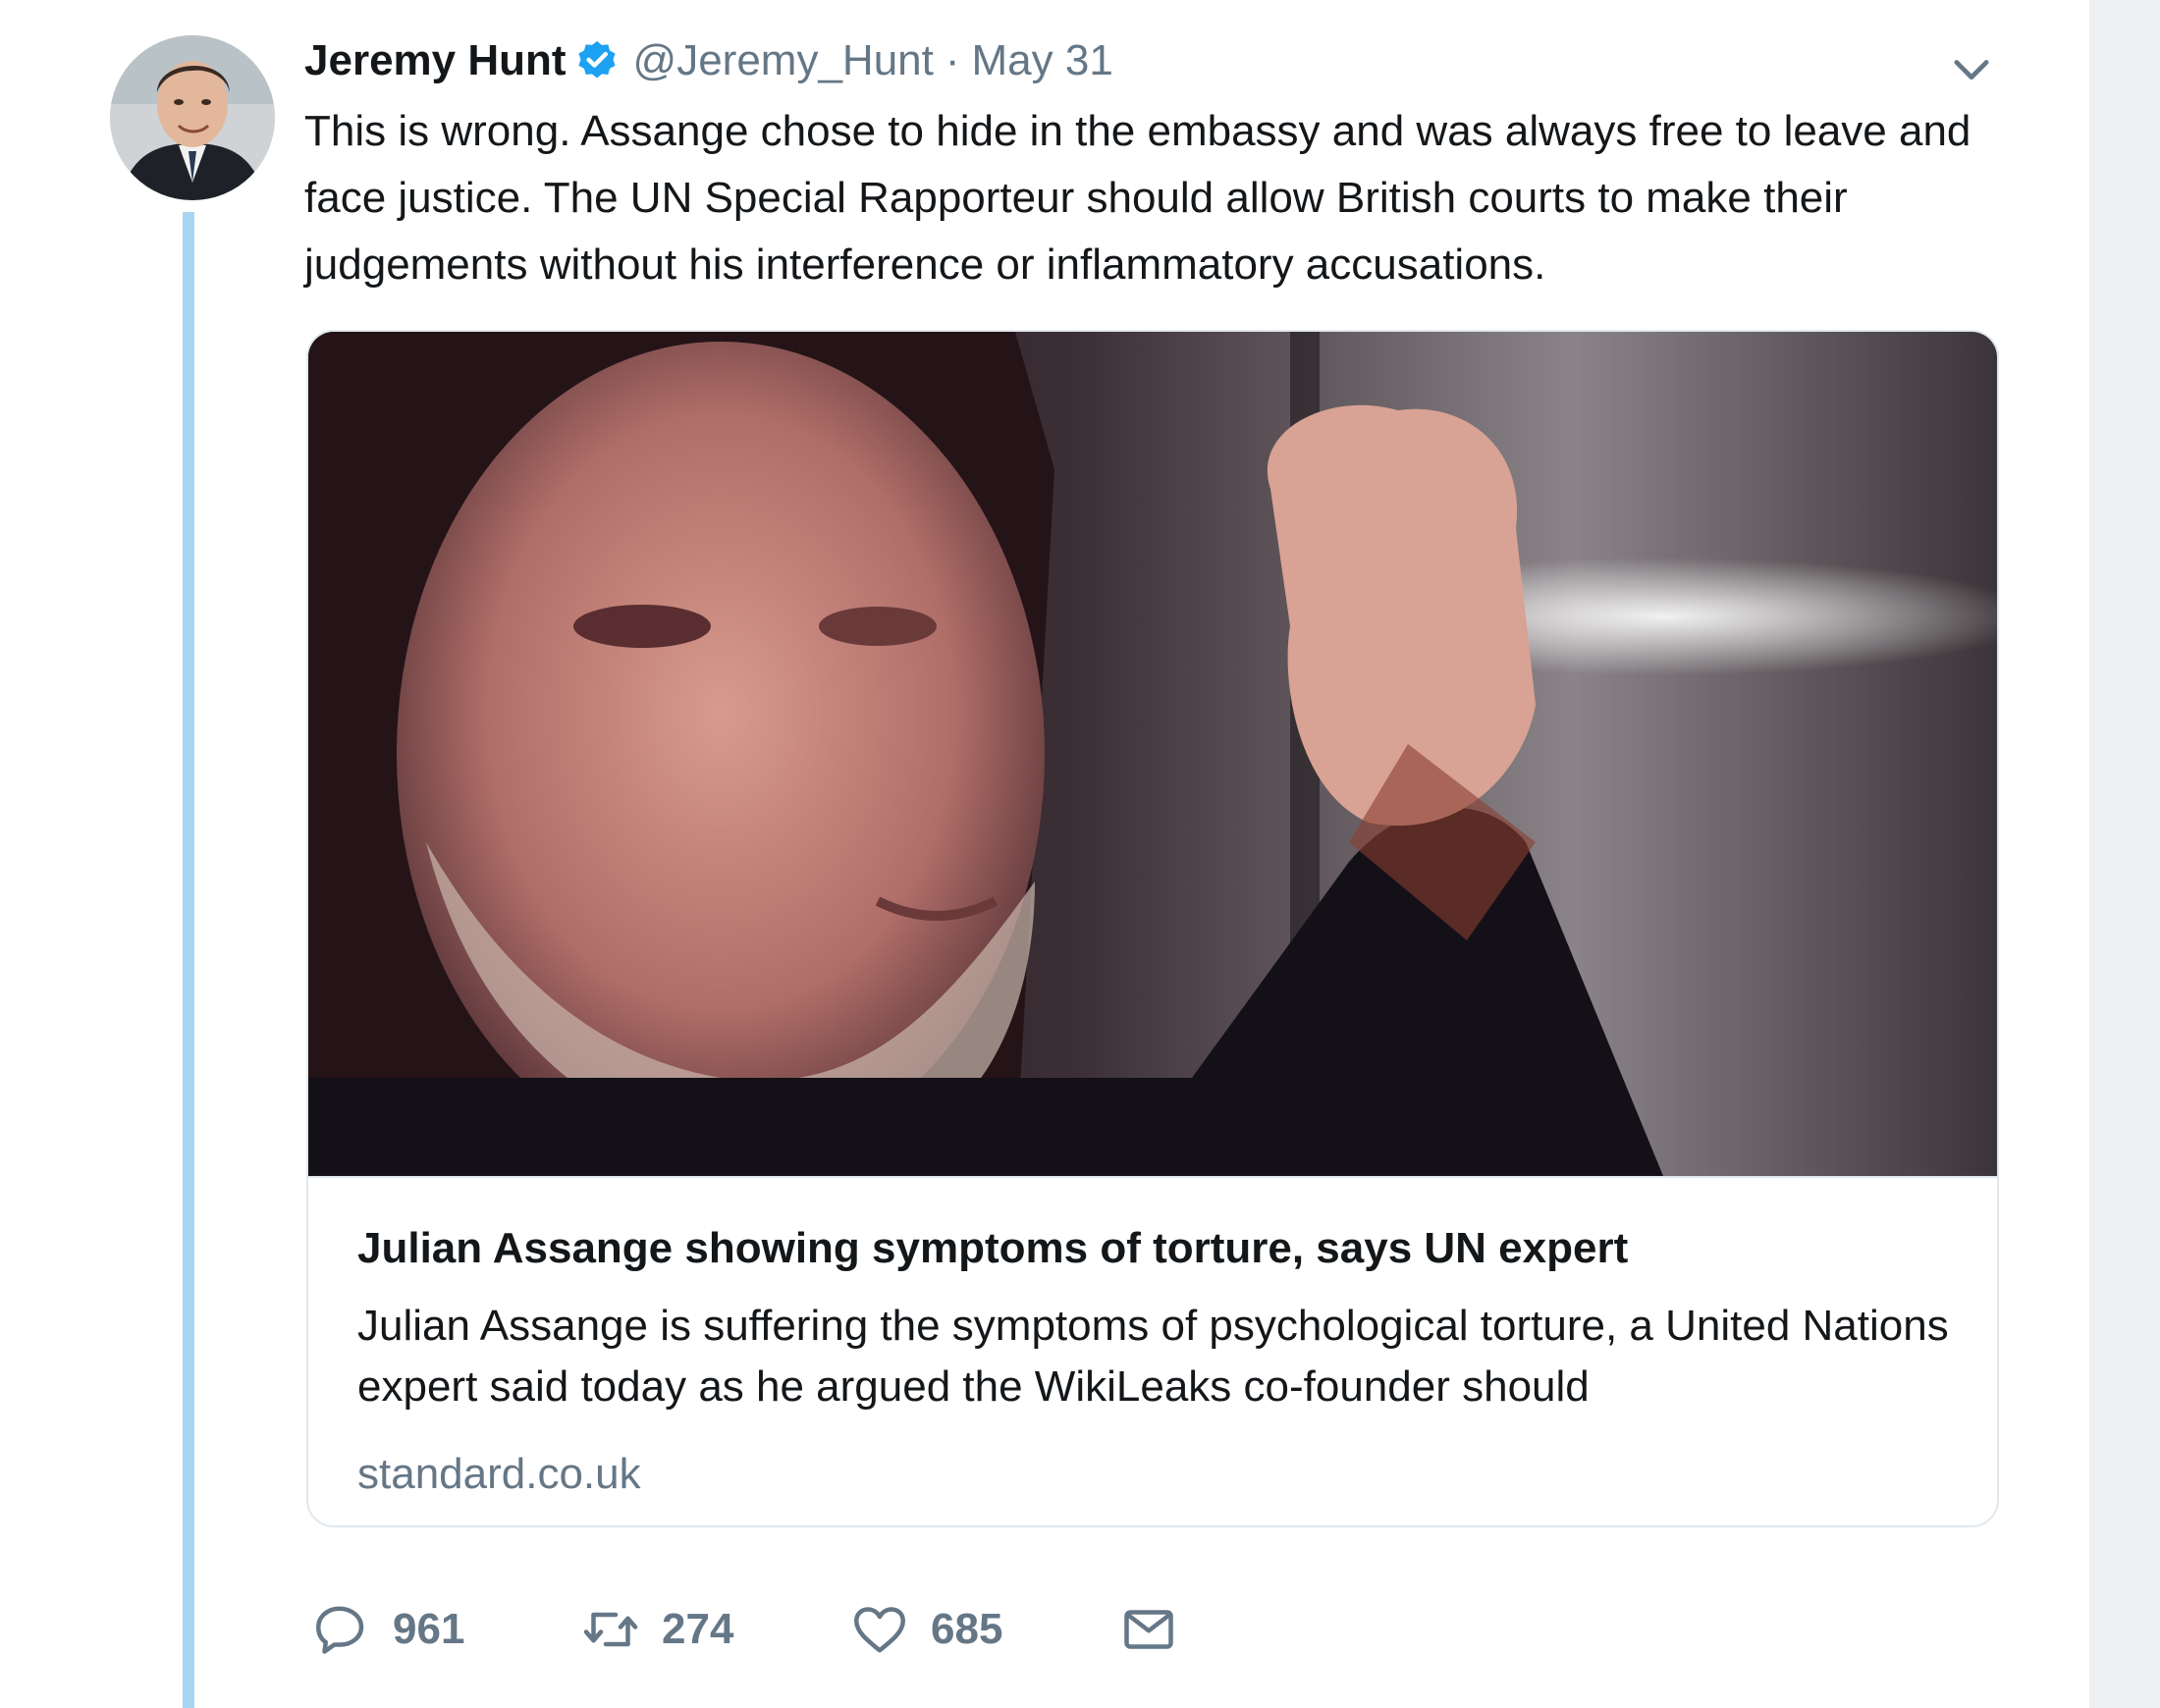 This screenshot has height=1708, width=2160. Describe the element at coordinates (784, 60) in the screenshot. I see `author-handle: @Jeremy_Hunt` at that location.